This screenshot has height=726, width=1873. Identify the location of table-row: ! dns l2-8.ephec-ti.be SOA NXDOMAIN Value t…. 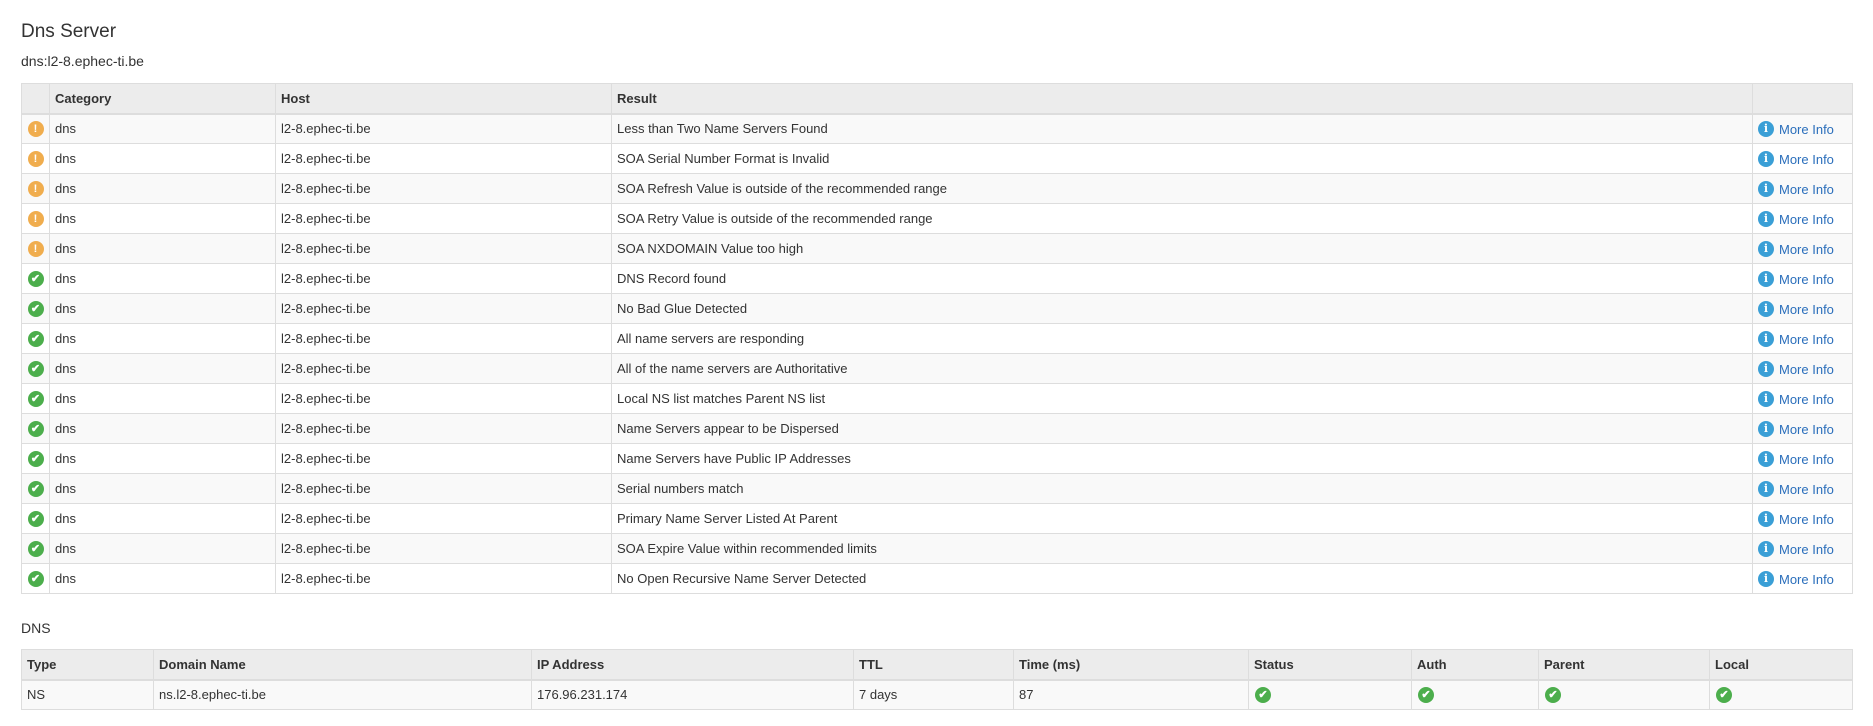
(937, 248).